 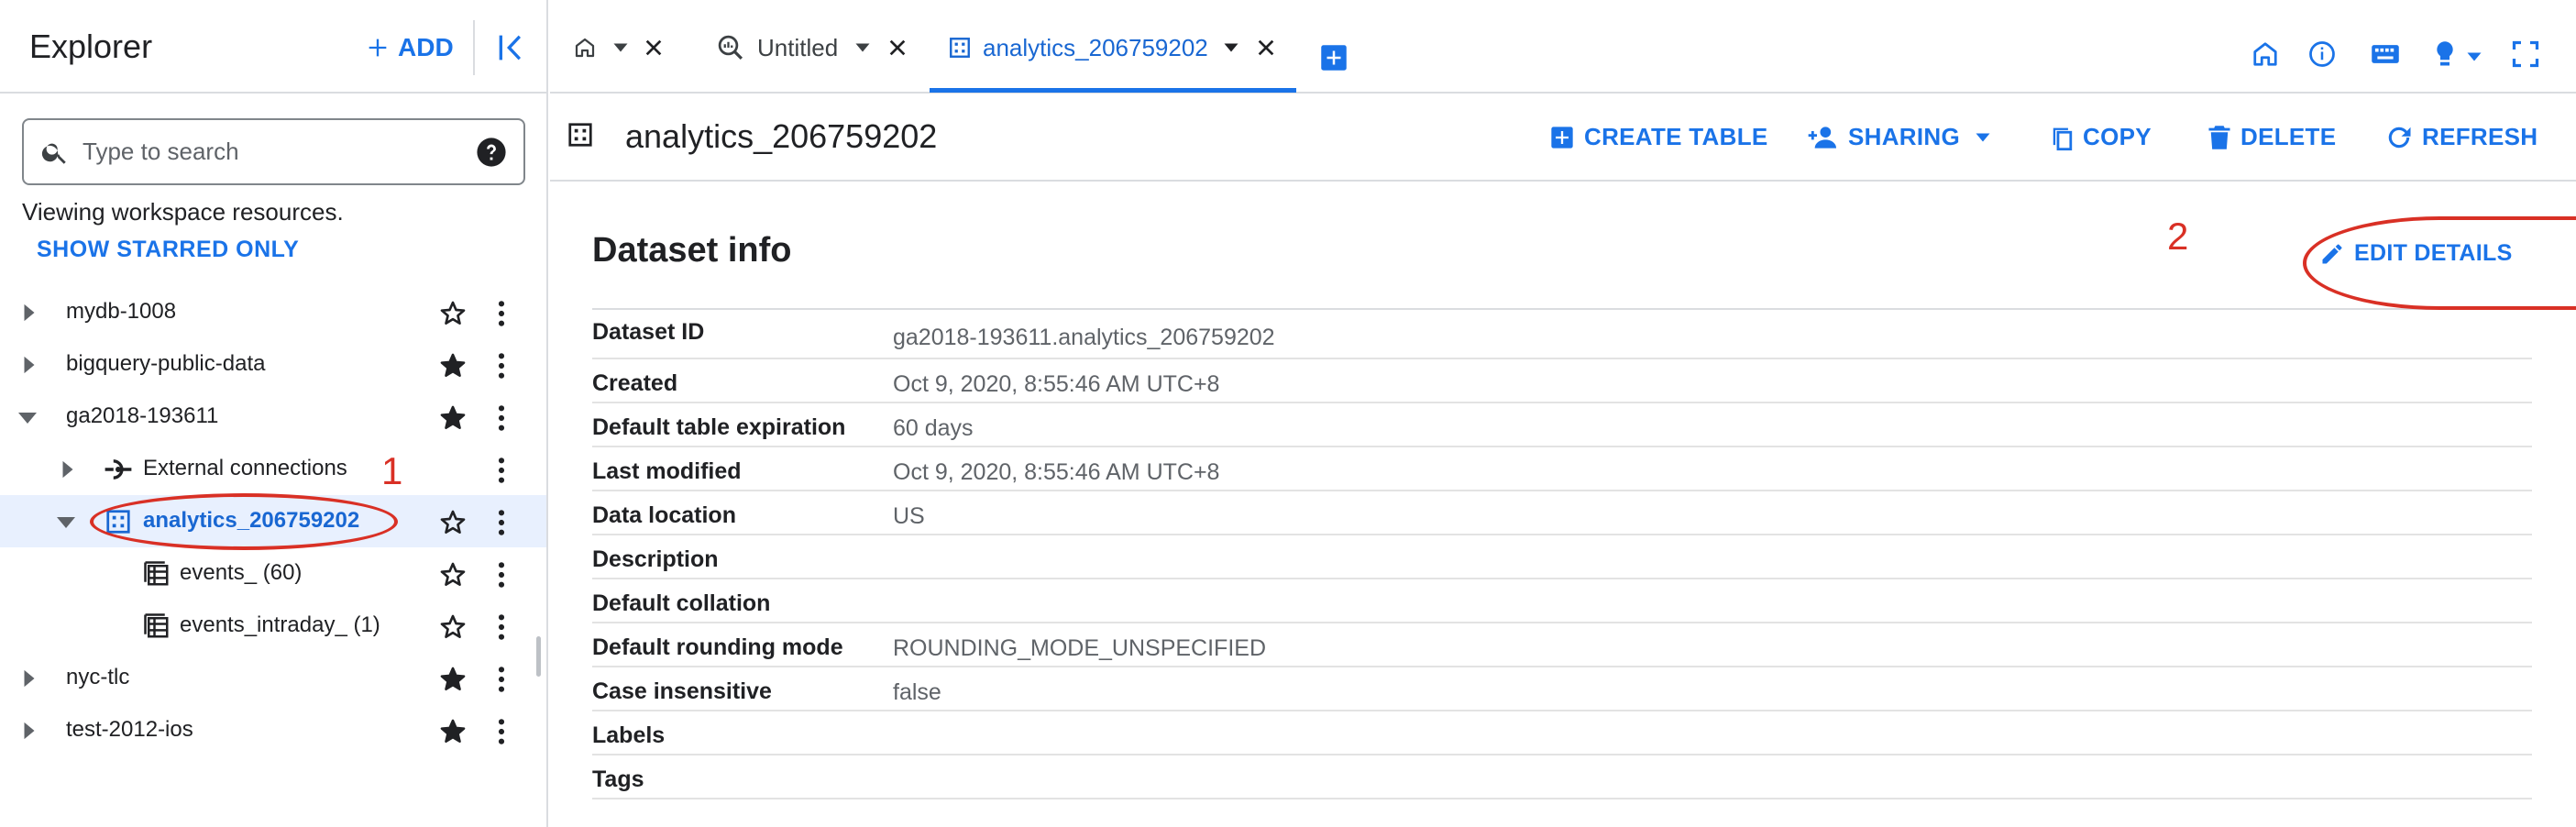 I want to click on info-key: Last modified, so click(x=667, y=471).